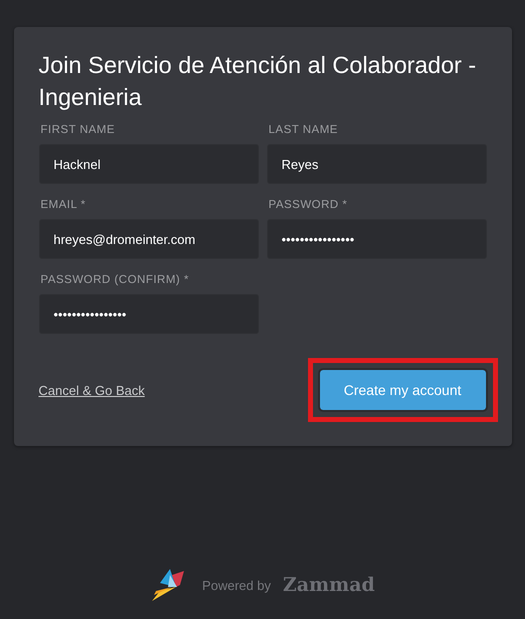  I want to click on brand-name: Zammad, so click(328, 585).